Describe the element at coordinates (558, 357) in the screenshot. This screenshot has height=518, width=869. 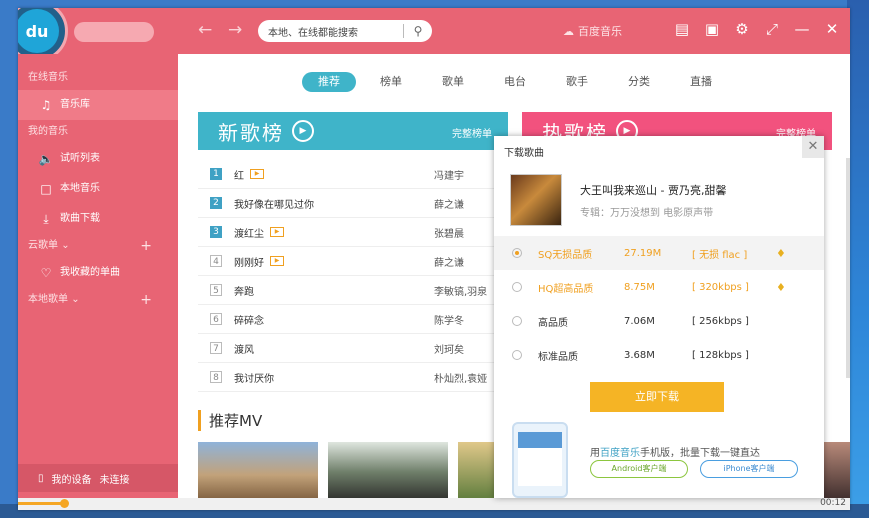
I see `quality-name: 标准品质` at that location.